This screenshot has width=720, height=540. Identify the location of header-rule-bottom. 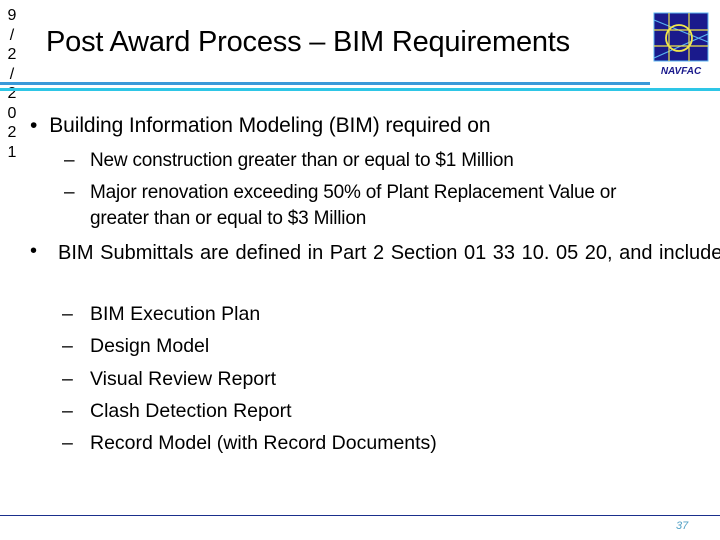
(360, 89).